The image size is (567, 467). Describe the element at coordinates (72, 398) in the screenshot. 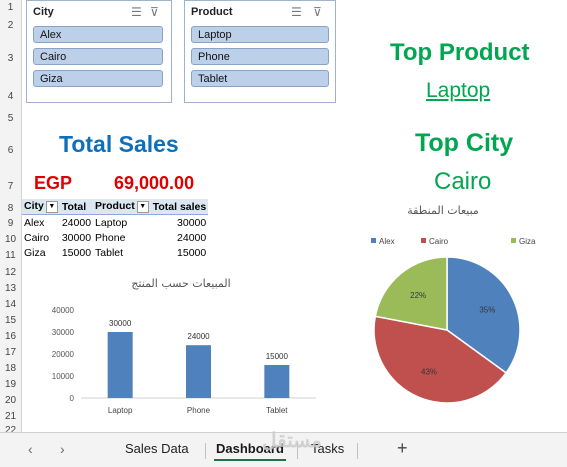

I see `y-tick-label: 0` at that location.